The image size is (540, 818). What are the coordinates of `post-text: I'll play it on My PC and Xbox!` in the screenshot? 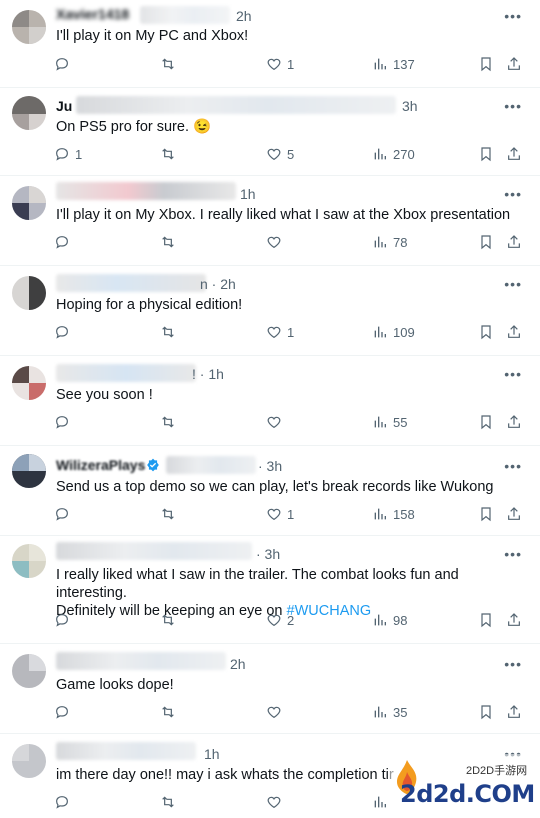 It's located at (152, 36).